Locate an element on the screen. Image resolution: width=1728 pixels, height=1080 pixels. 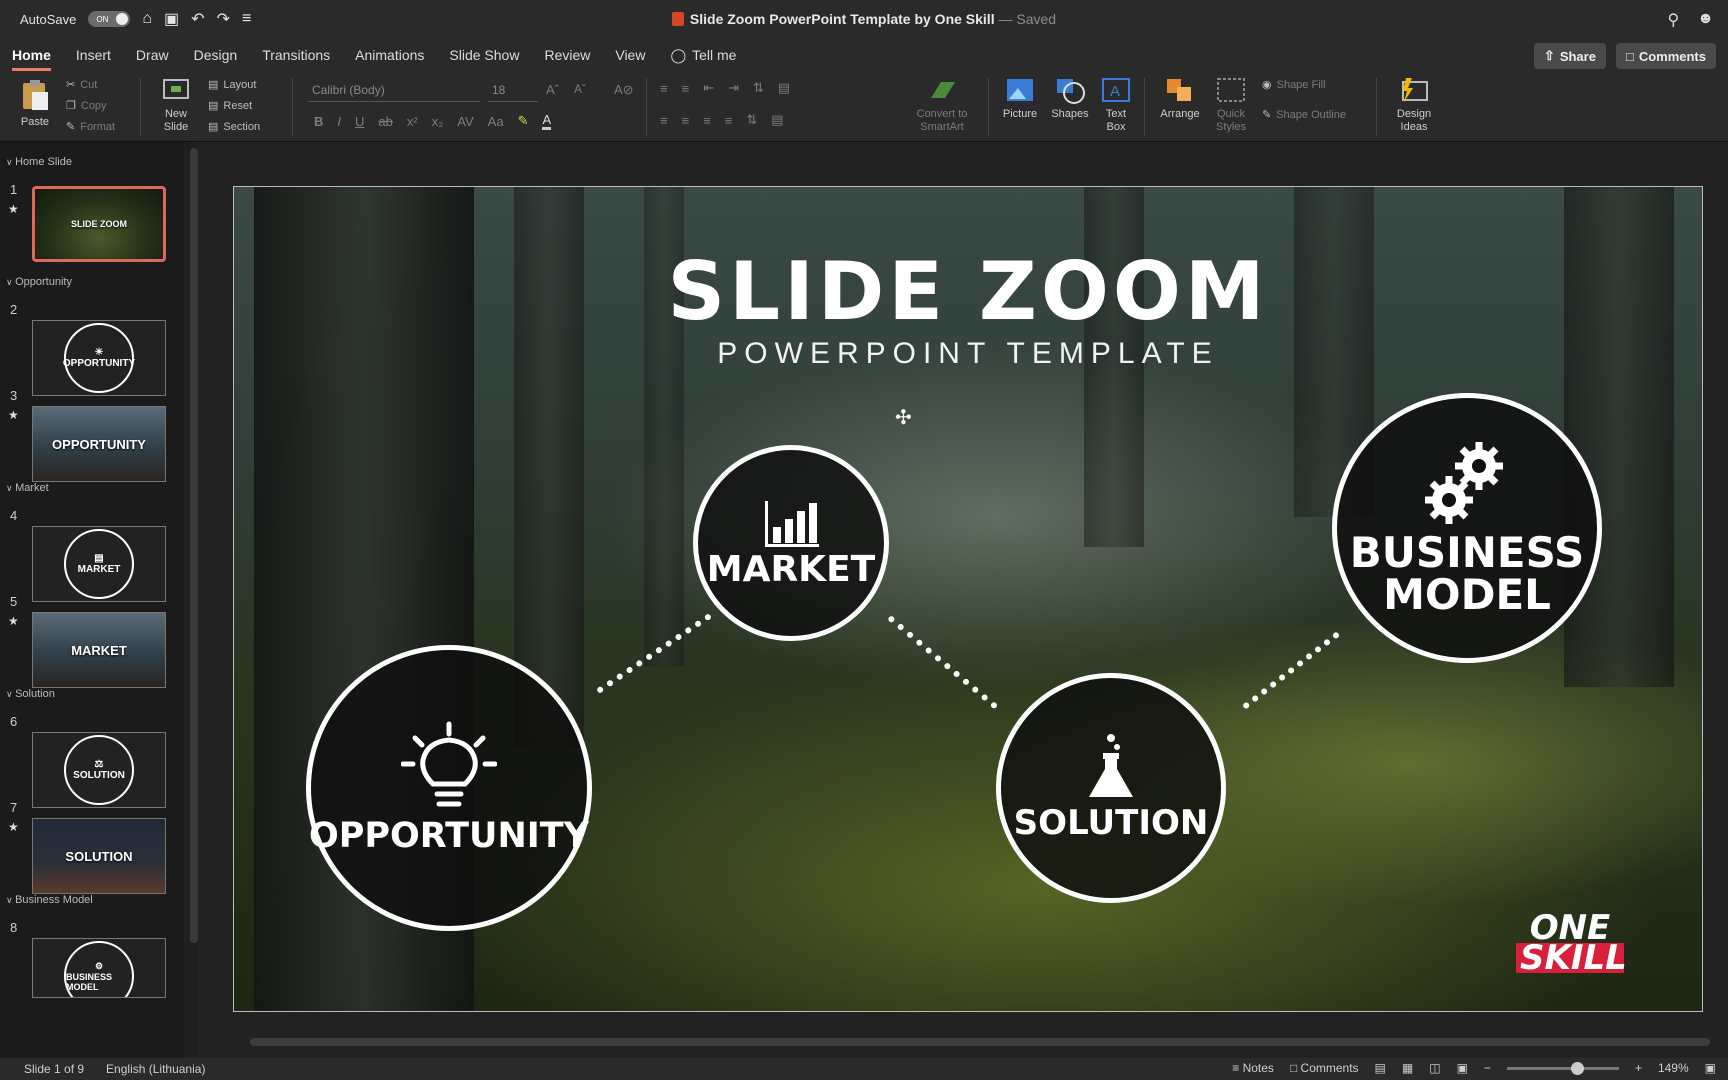
share-button: ⇧ Share is located at coordinates (1569, 56).